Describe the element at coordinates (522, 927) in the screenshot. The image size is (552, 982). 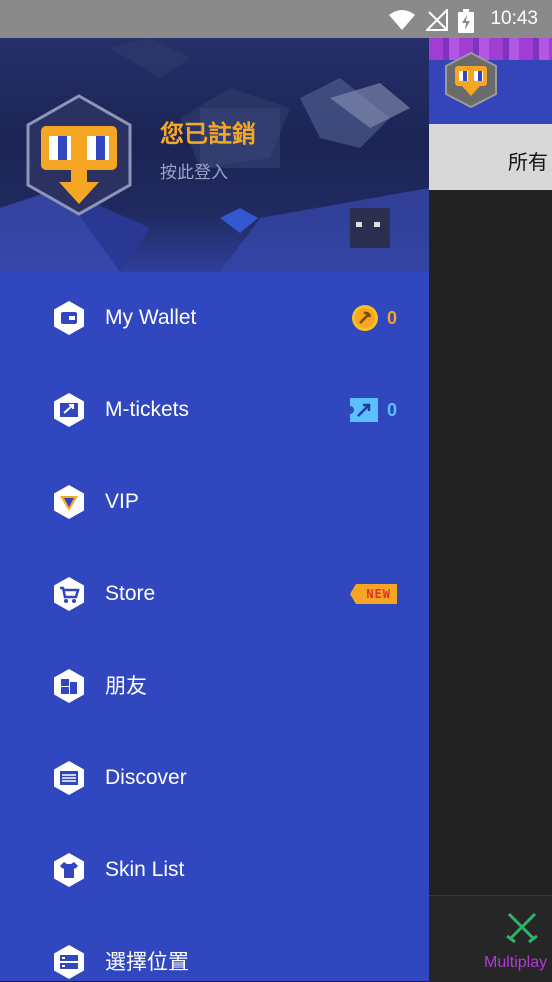
I see `crossed-swords-icon` at that location.